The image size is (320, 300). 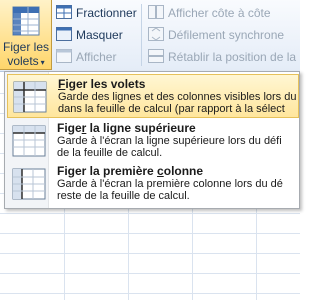 What do you see at coordinates (130, 171) in the screenshot?
I see `menu-item-title: Figer la première colonne` at bounding box center [130, 171].